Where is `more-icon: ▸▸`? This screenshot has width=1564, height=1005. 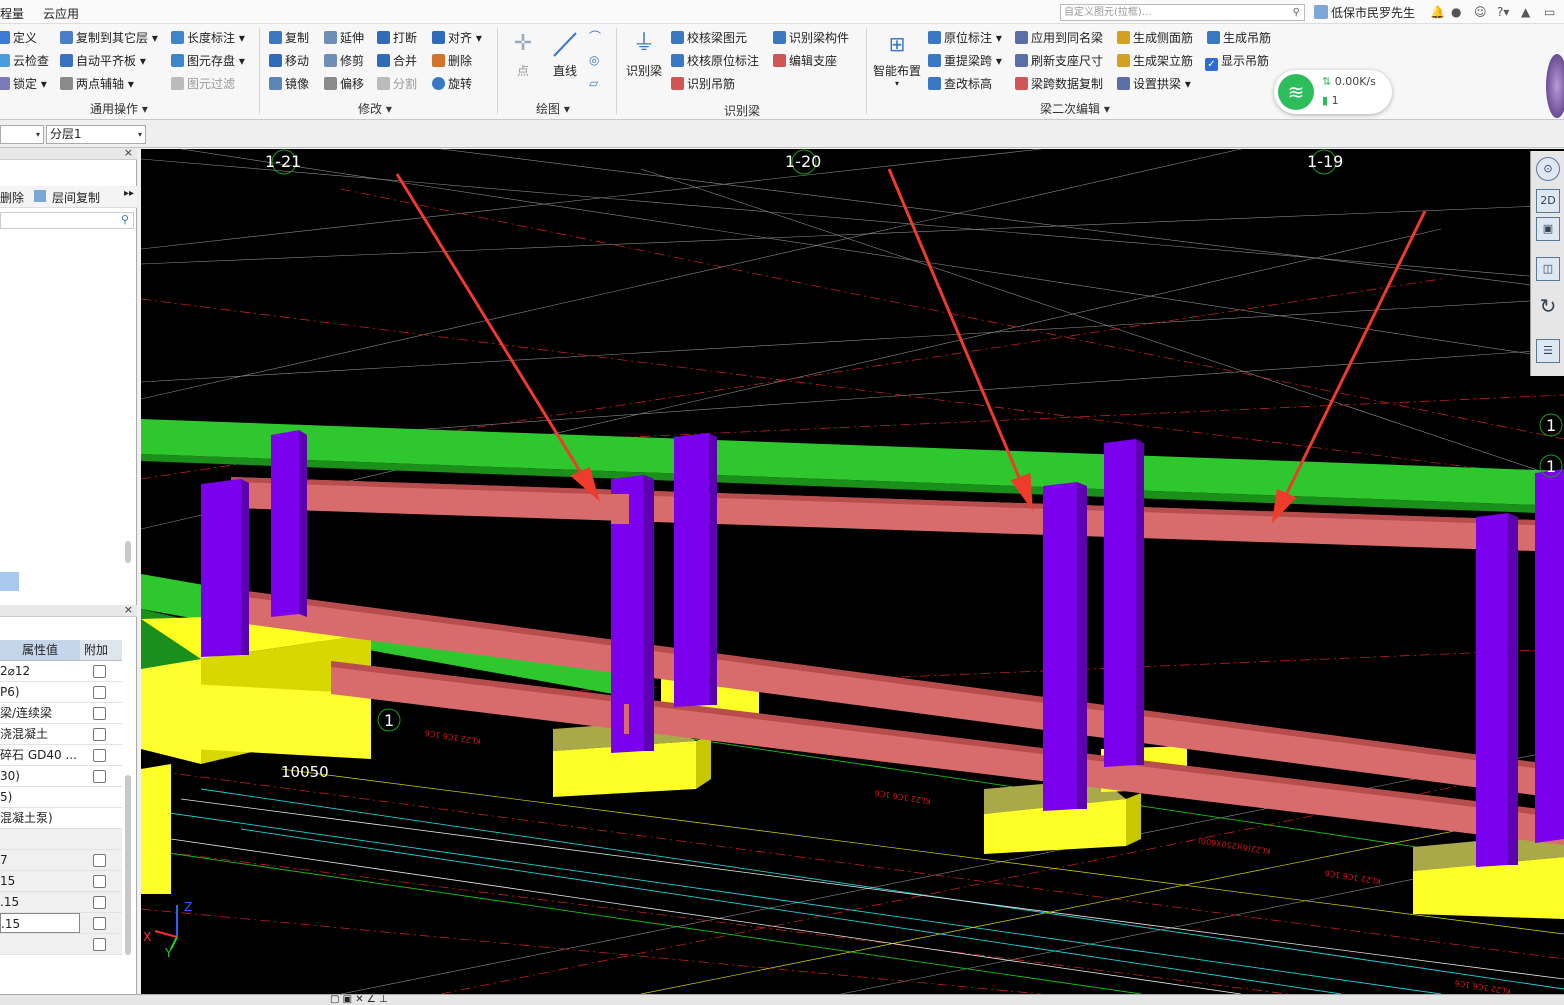
more-icon: ▸▸ is located at coordinates (129, 193).